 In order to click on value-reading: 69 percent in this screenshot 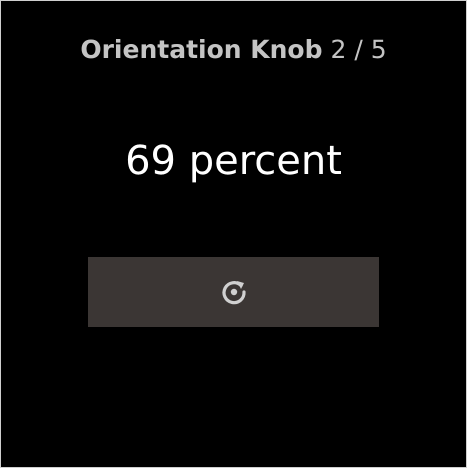, I will do `click(233, 161)`.